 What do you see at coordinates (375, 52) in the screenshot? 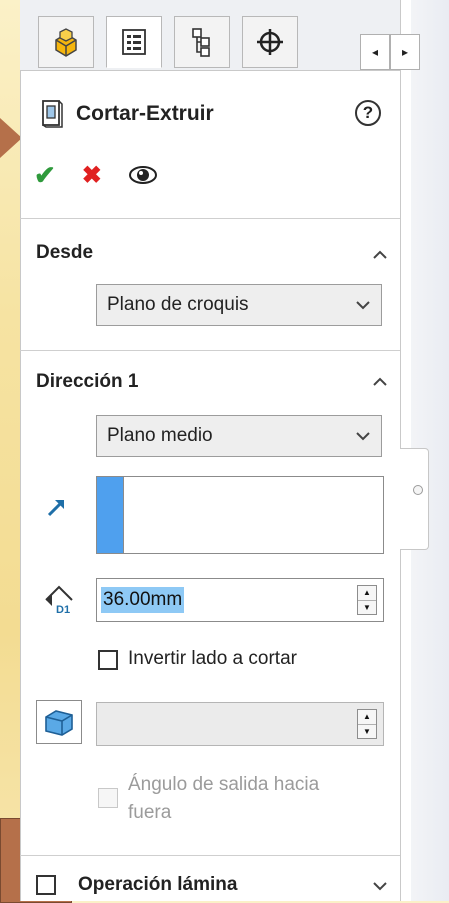
I see `tab-scroll-left-button: ◂` at bounding box center [375, 52].